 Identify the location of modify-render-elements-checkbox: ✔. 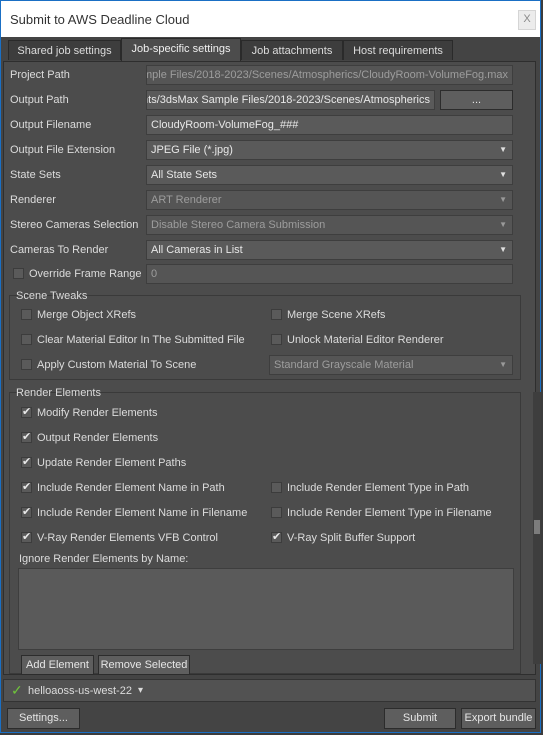
(26, 412).